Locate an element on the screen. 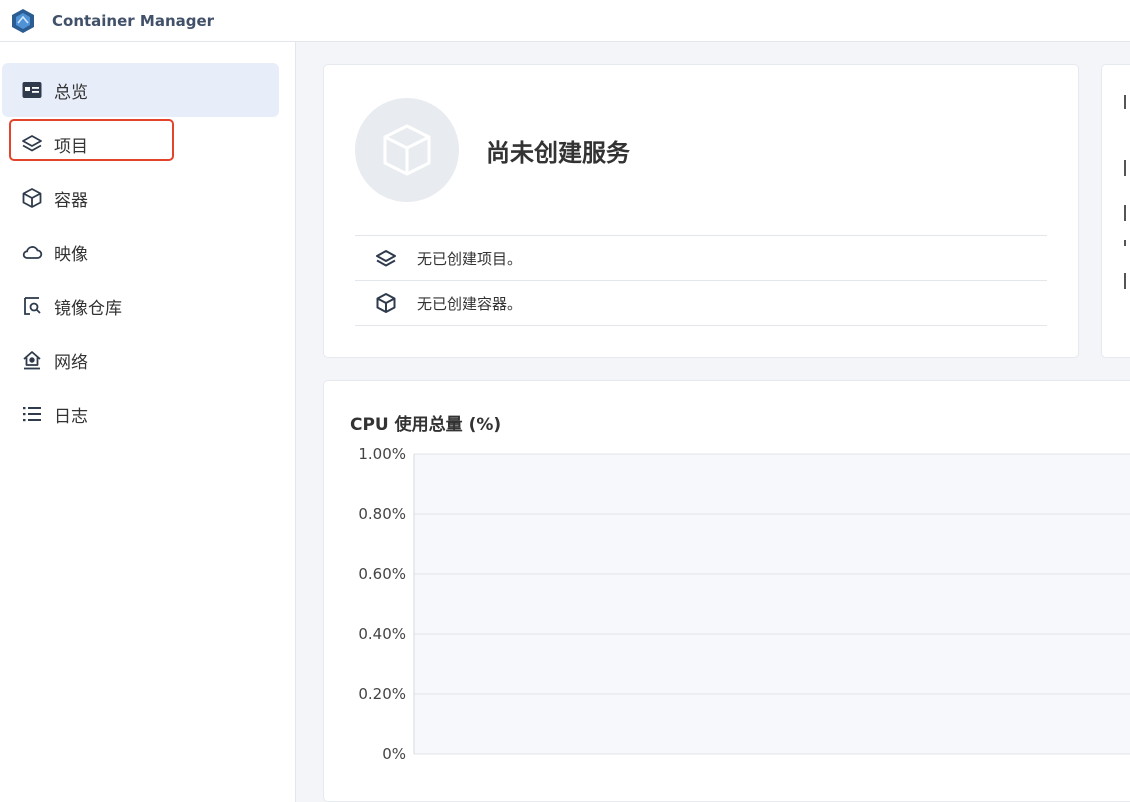 Image resolution: width=1130 pixels, height=802 pixels. container-manager-logo-icon is located at coordinates (23, 20).